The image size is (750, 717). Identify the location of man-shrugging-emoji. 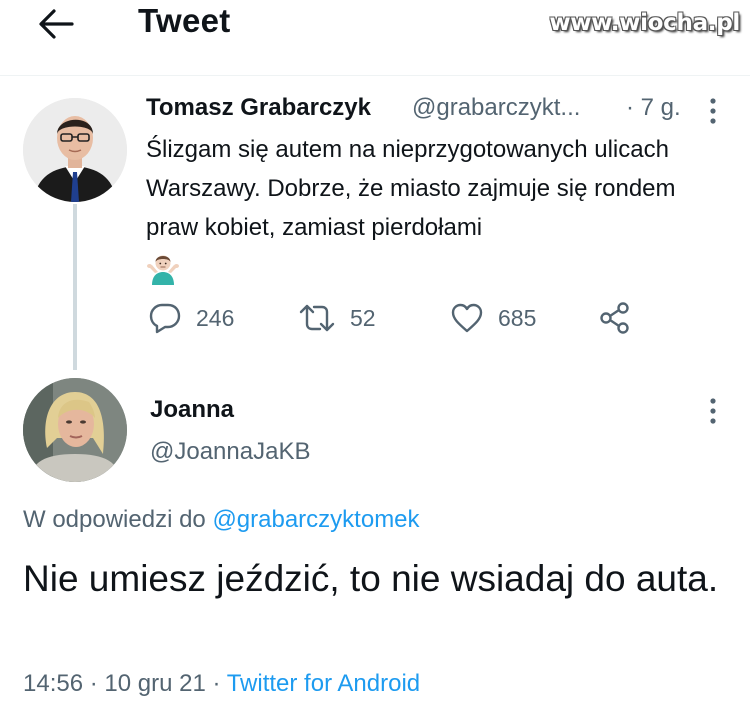
(163, 270).